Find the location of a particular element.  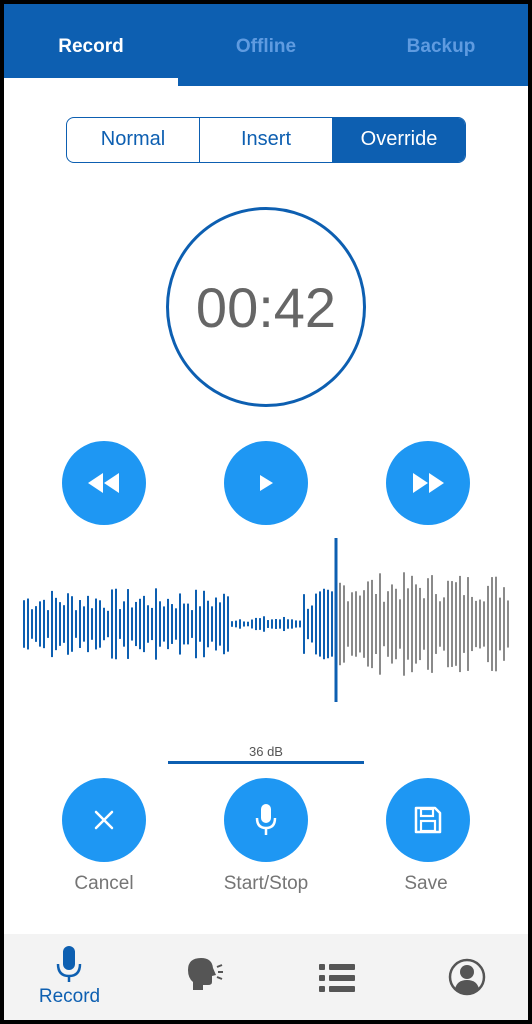

fast-forward-button is located at coordinates (428, 483).